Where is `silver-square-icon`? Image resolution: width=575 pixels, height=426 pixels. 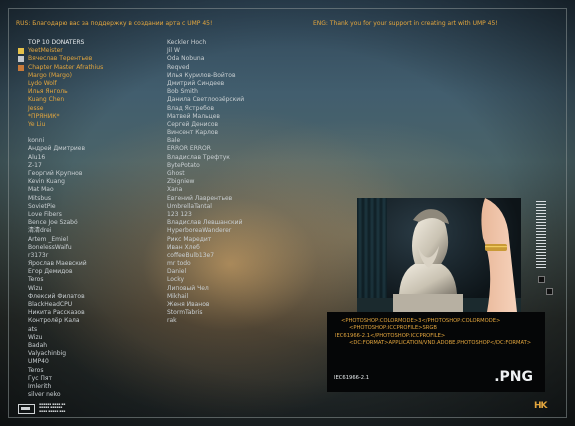
silver-square-icon is located at coordinates (21, 59).